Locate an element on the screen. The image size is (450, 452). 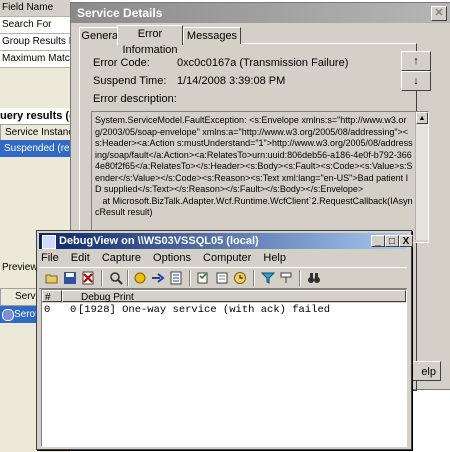
binoculars-icon is located at coordinates (314, 278).